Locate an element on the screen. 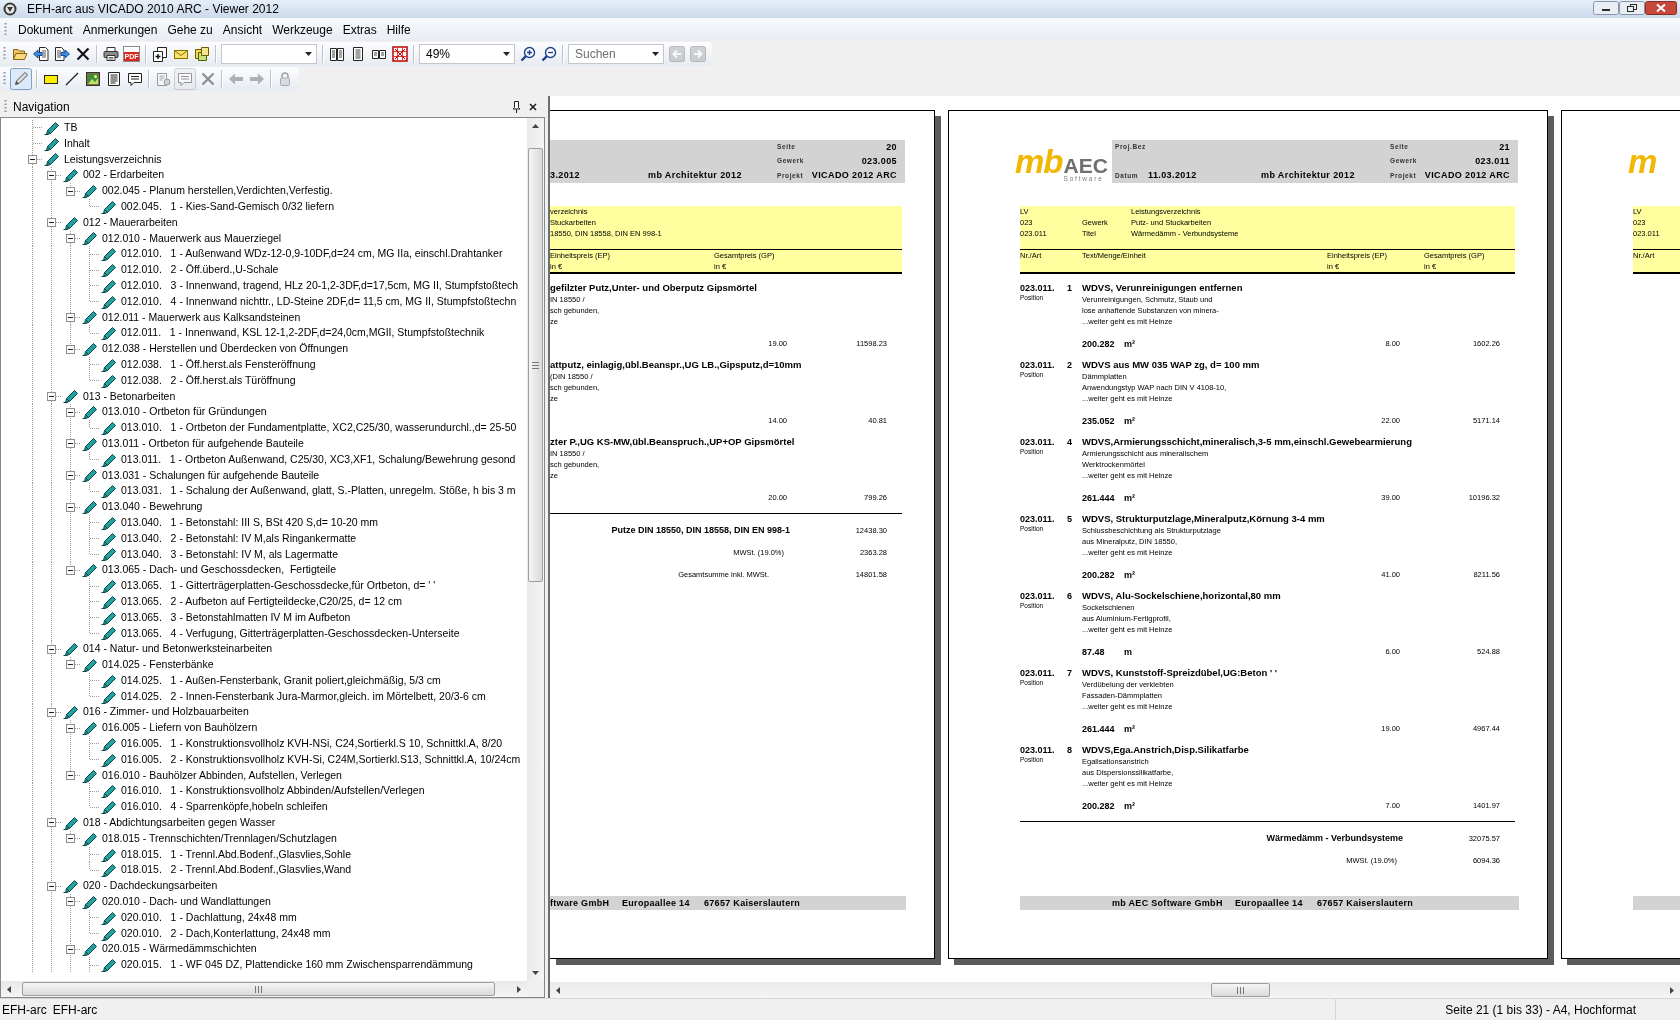 Image resolution: width=1680 pixels, height=1020 pixels. tree-item: 016.005. 2 - Konstruktionsvollholz KVH-Si, C24M,Sortierkl.S13, Schnittkl.A, 10/24cm is located at coordinates (321, 759).